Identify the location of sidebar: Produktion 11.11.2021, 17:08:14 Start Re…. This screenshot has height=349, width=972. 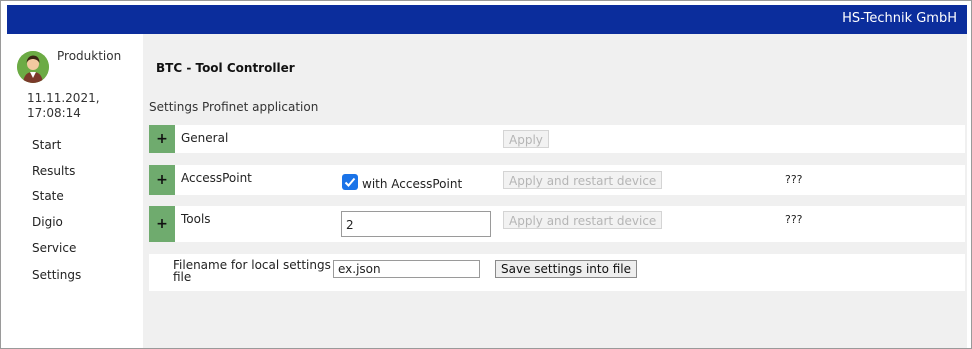
(75, 191).